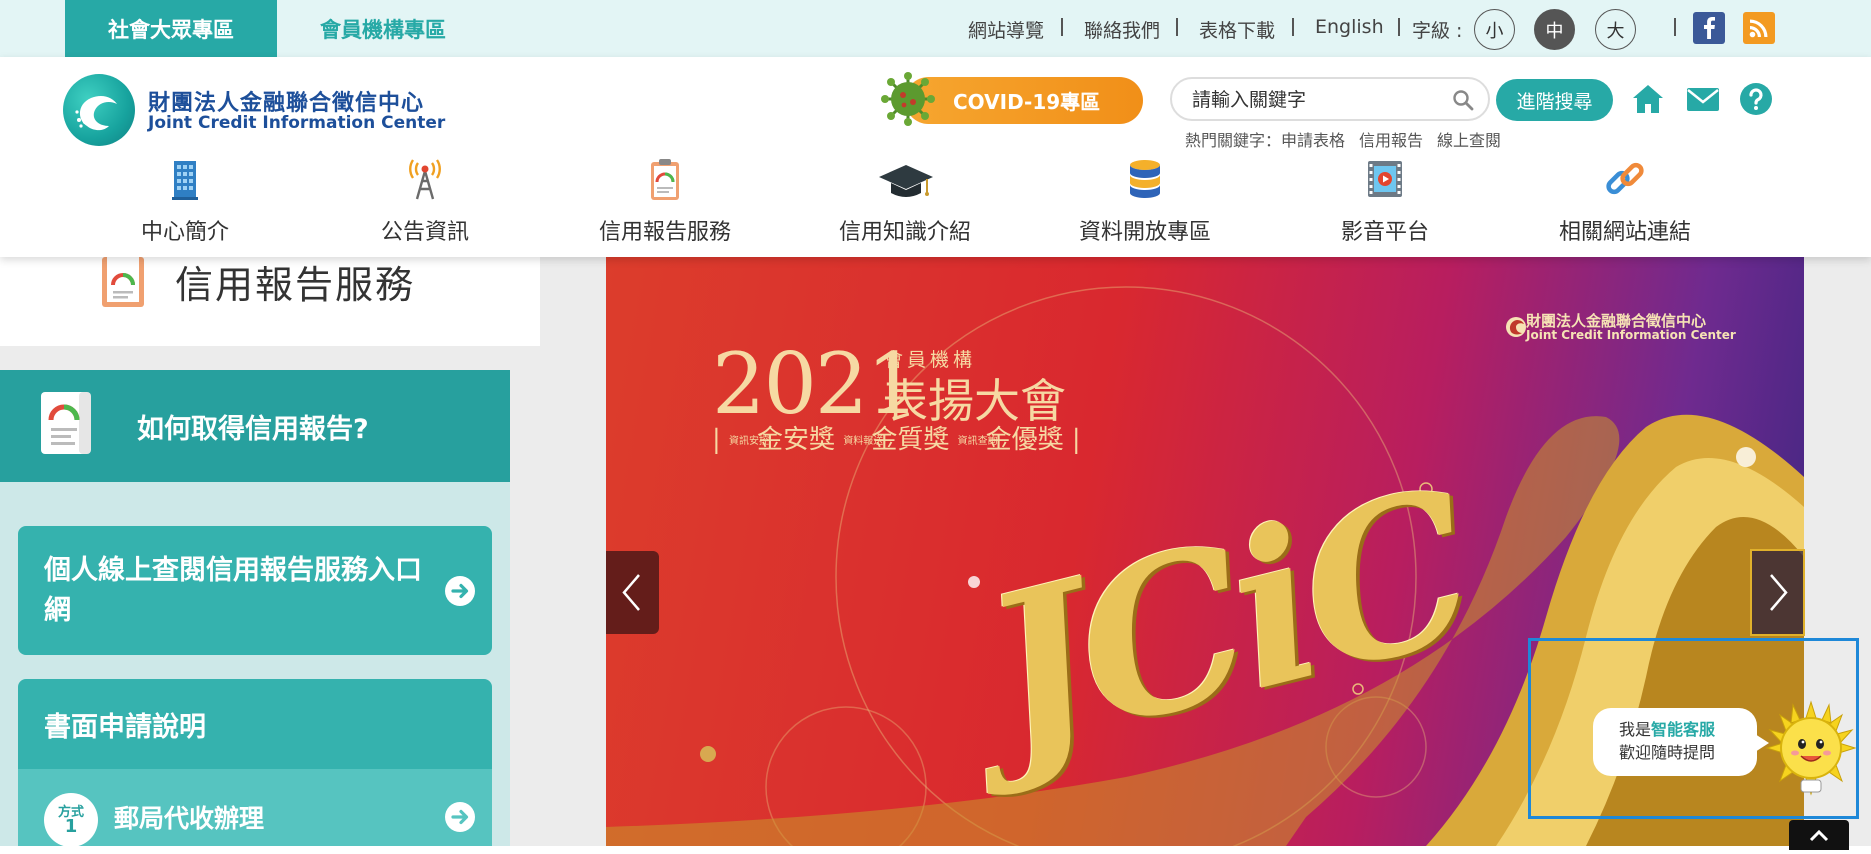 The image size is (1871, 854). I want to click on nav-label: 信用知識介紹, so click(904, 232).